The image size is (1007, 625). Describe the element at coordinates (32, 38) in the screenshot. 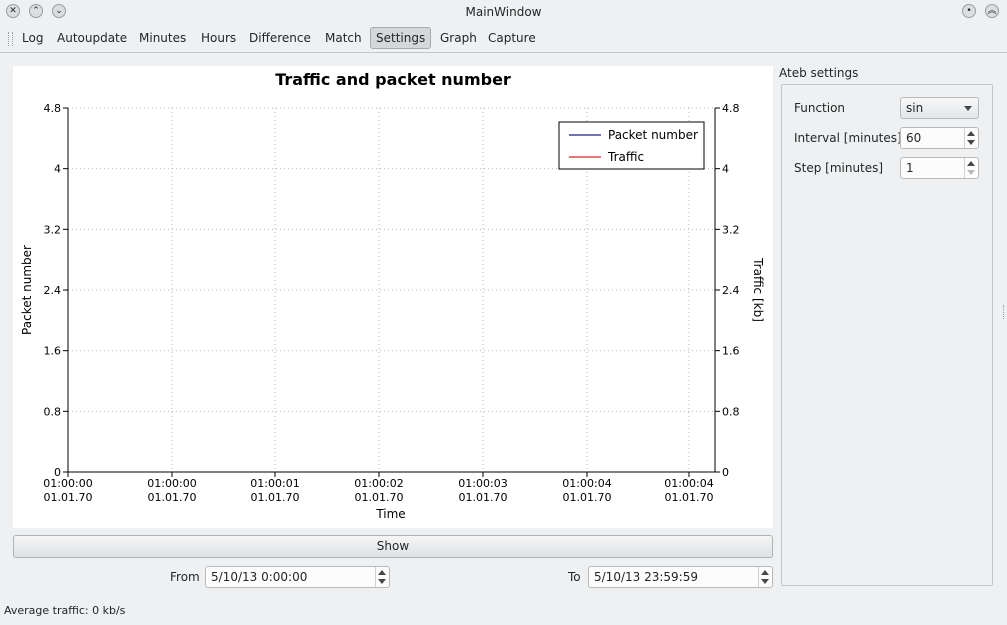

I see `menu-item-log: Log` at that location.